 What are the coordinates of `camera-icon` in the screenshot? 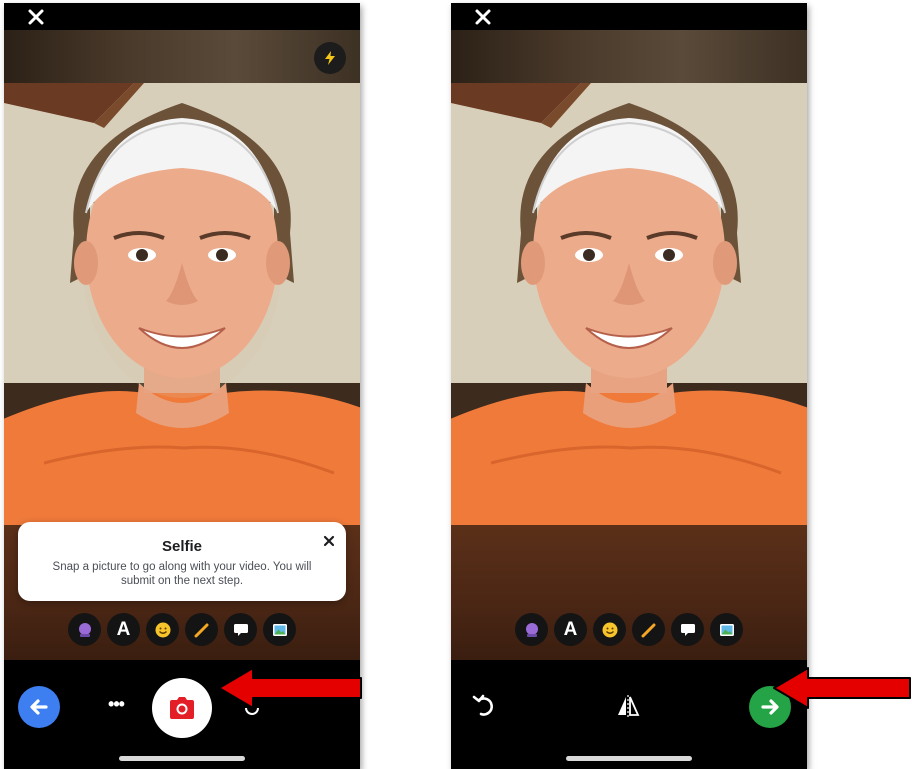 It's located at (182, 708).